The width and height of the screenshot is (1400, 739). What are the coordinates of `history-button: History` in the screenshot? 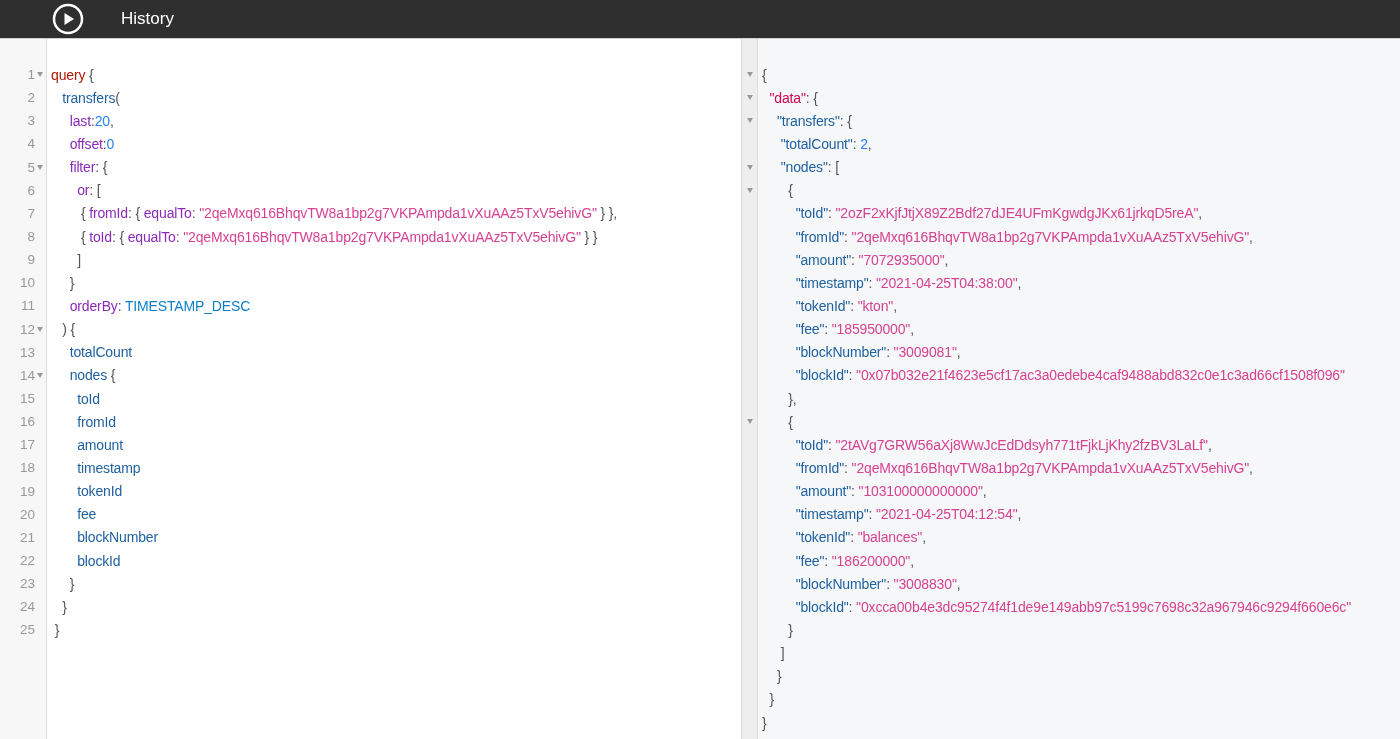 It's located at (147, 19).